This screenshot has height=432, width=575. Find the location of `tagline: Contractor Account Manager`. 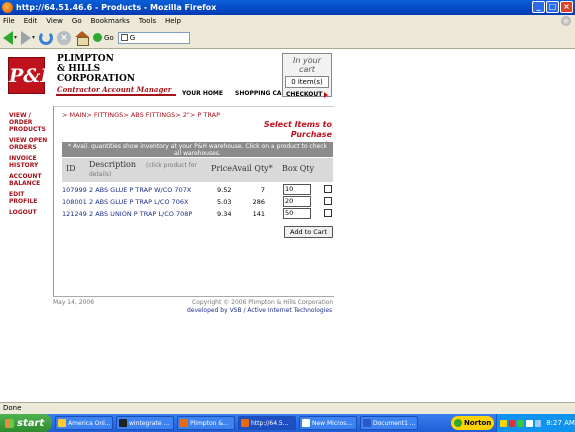

tagline: Contractor Account Manager is located at coordinates (114, 89).